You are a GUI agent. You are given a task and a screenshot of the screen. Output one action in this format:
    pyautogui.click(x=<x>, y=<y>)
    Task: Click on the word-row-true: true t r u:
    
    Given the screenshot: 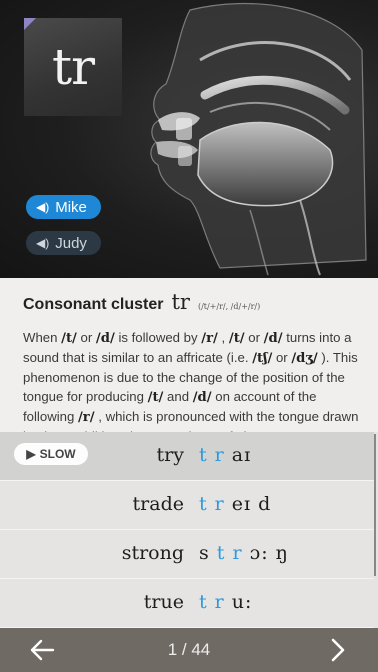 What is the action you would take?
    pyautogui.click(x=187, y=603)
    